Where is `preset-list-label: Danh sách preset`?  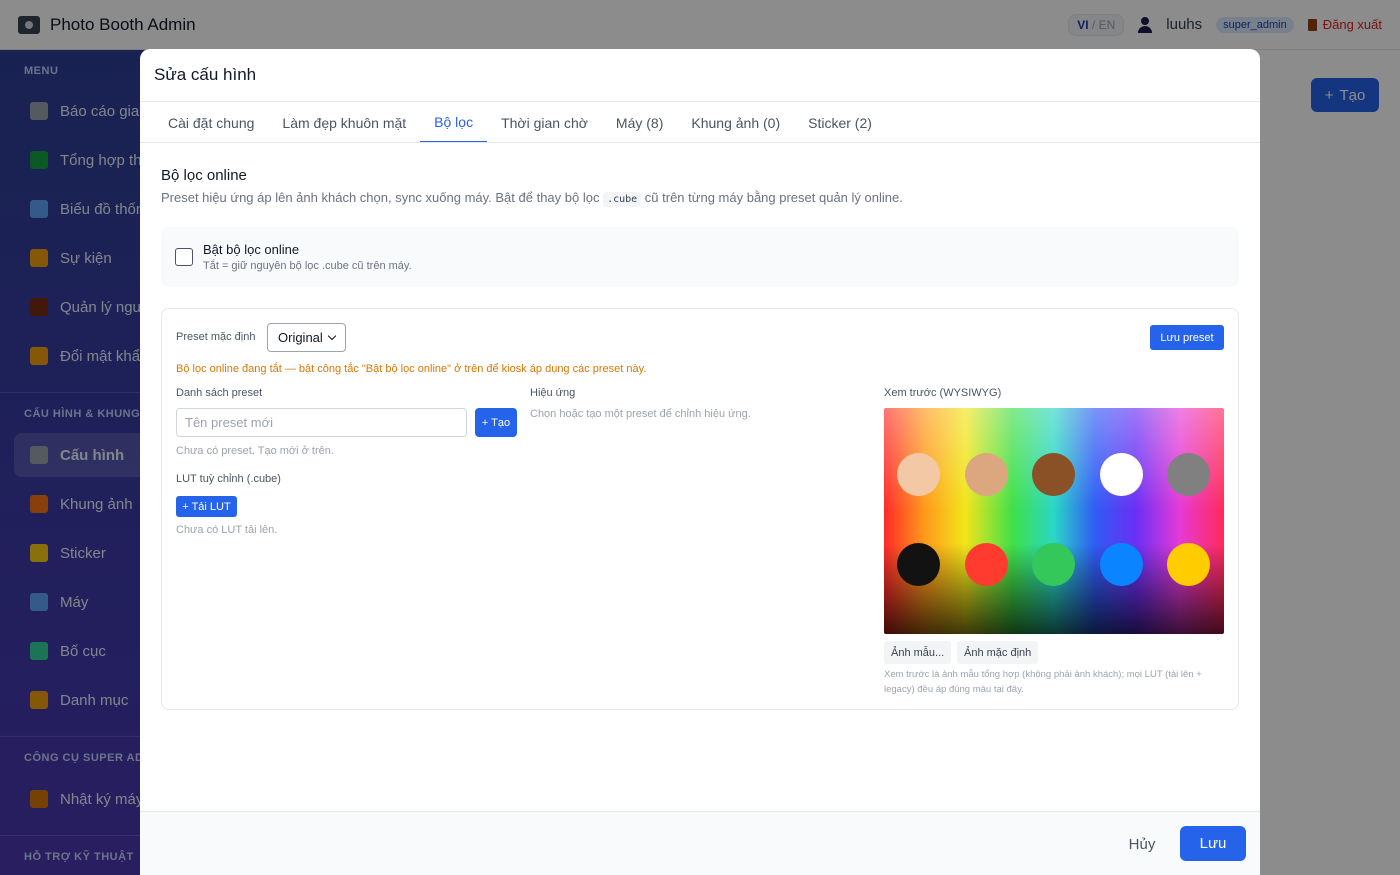
preset-list-label: Danh sách preset is located at coordinates (219, 393).